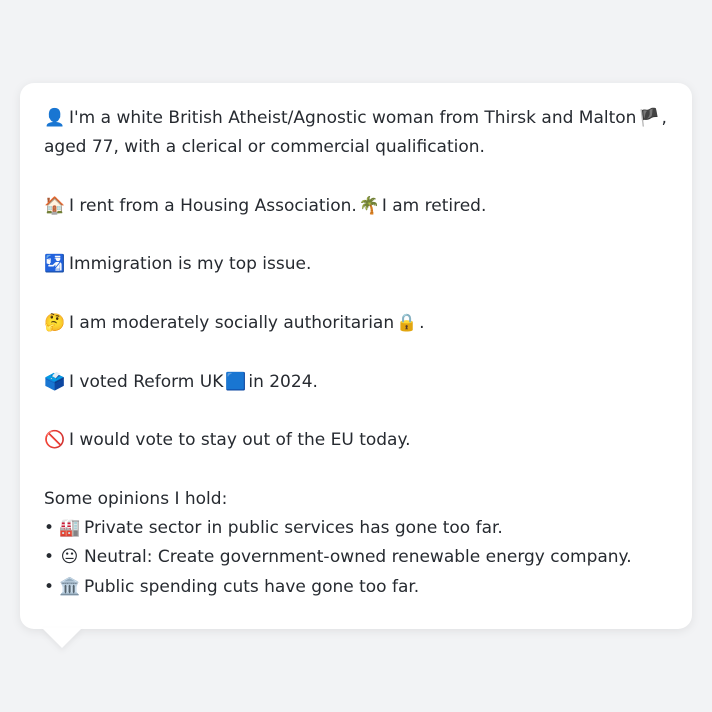 The height and width of the screenshot is (712, 712). What do you see at coordinates (146, 381) in the screenshot?
I see `vote-text: I voted Reform UK` at bounding box center [146, 381].